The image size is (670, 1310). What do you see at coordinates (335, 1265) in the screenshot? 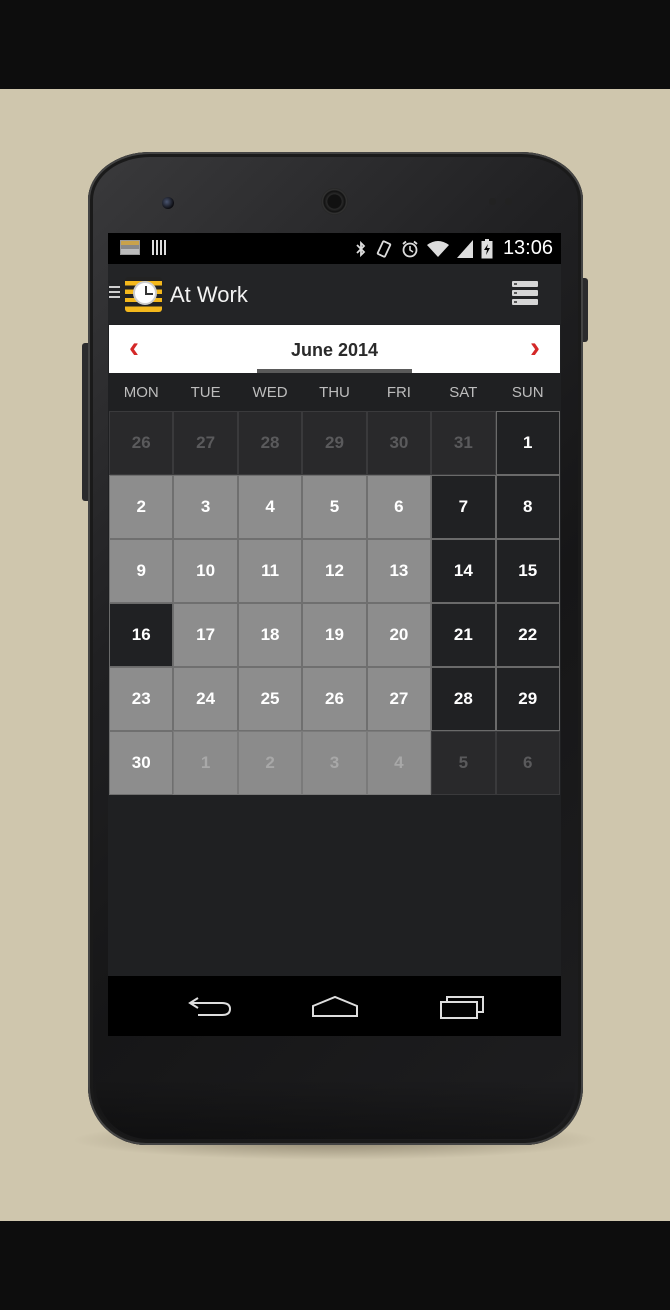
I see `bottom-letterbox` at bounding box center [335, 1265].